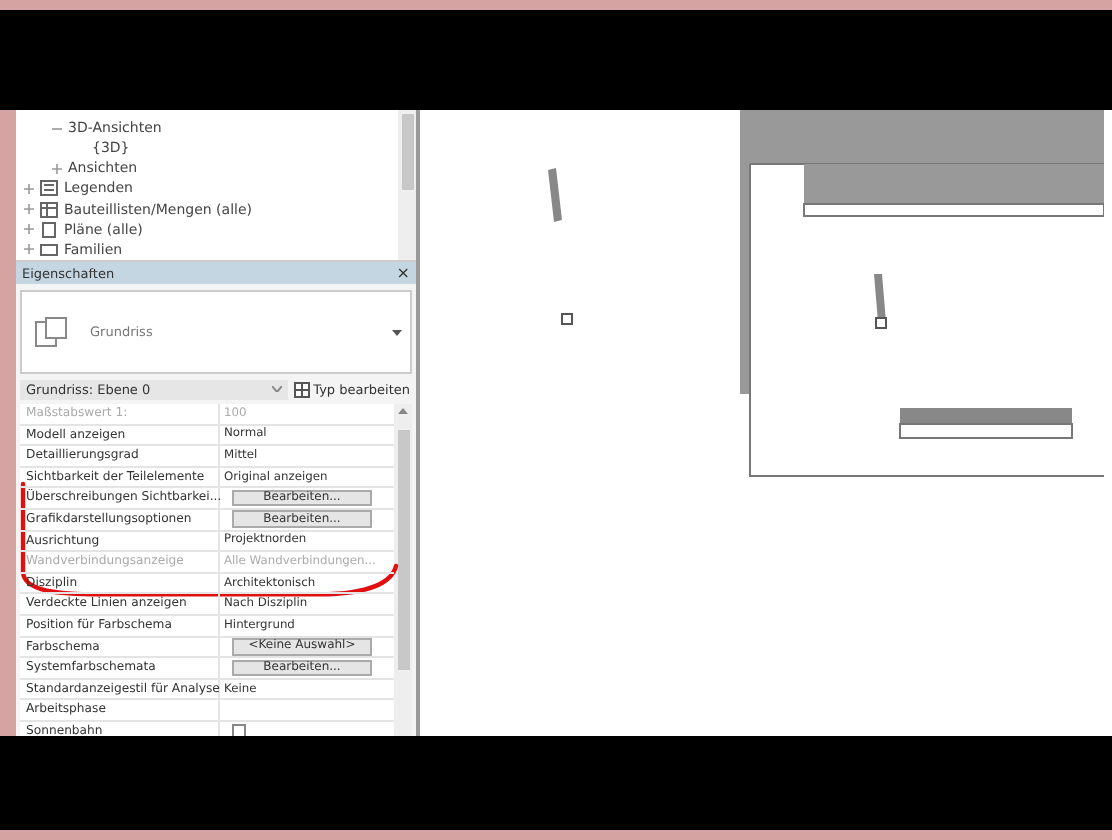 This screenshot has height=840, width=1112. Describe the element at coordinates (403, 273) in the screenshot. I see `close-button: ×` at that location.